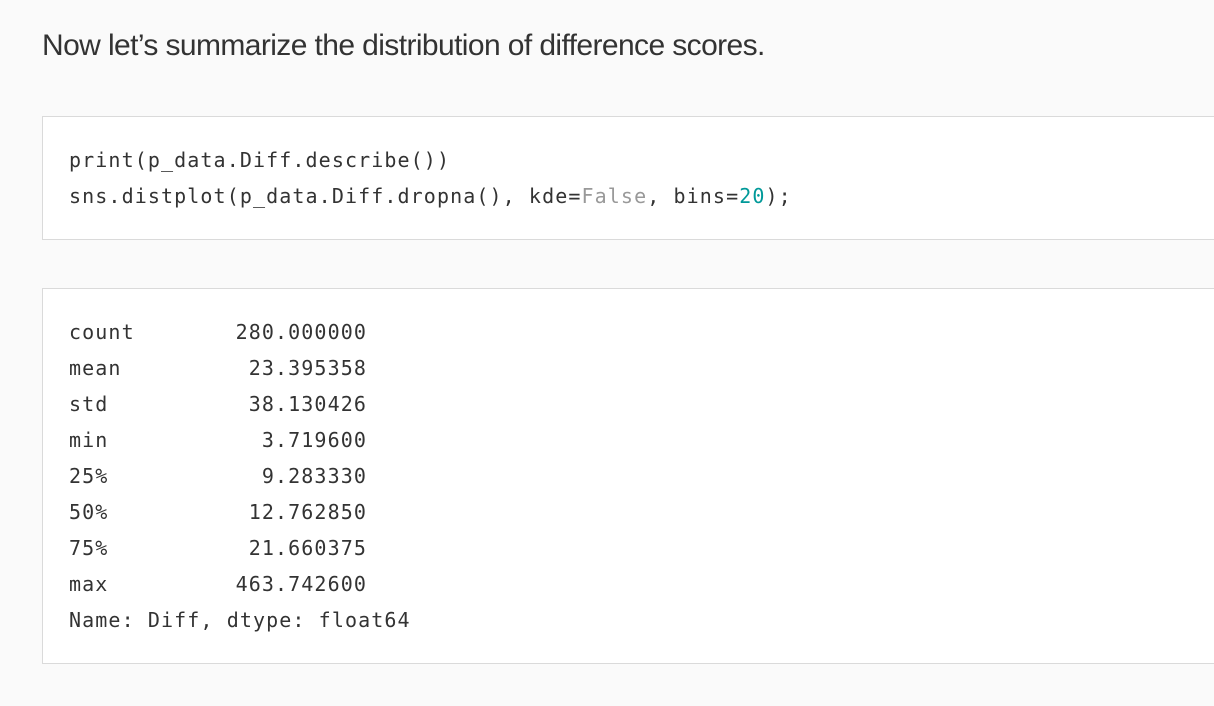 Image resolution: width=1214 pixels, height=706 pixels. I want to click on stats-row-50pct: 50% 12.762850, so click(369, 512).